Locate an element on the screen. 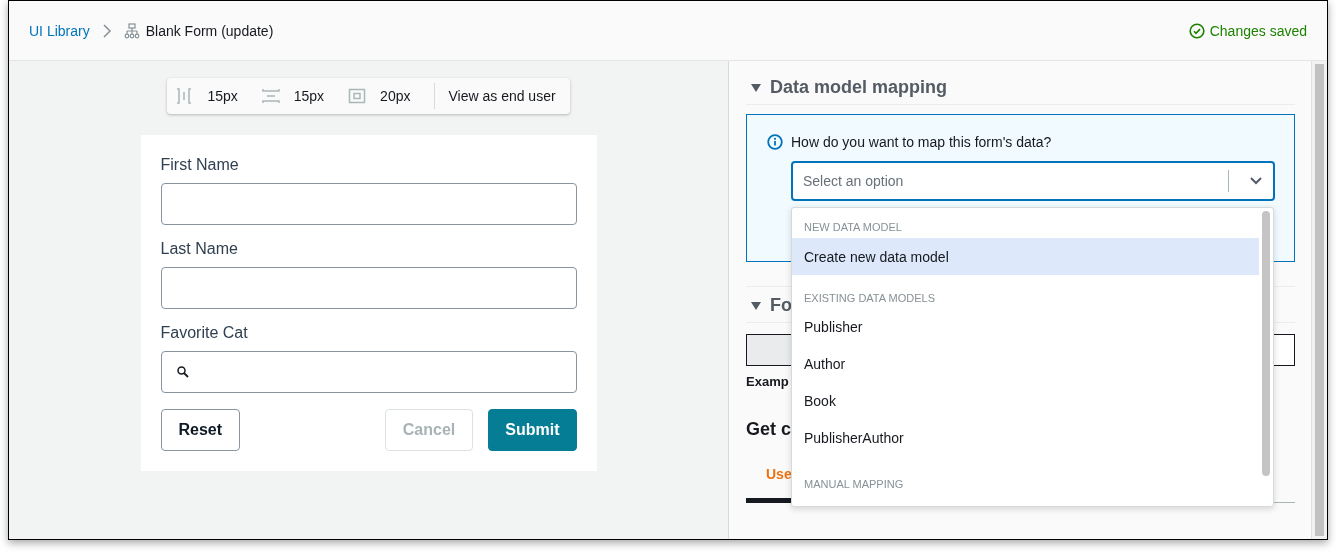  info-icon is located at coordinates (775, 142).